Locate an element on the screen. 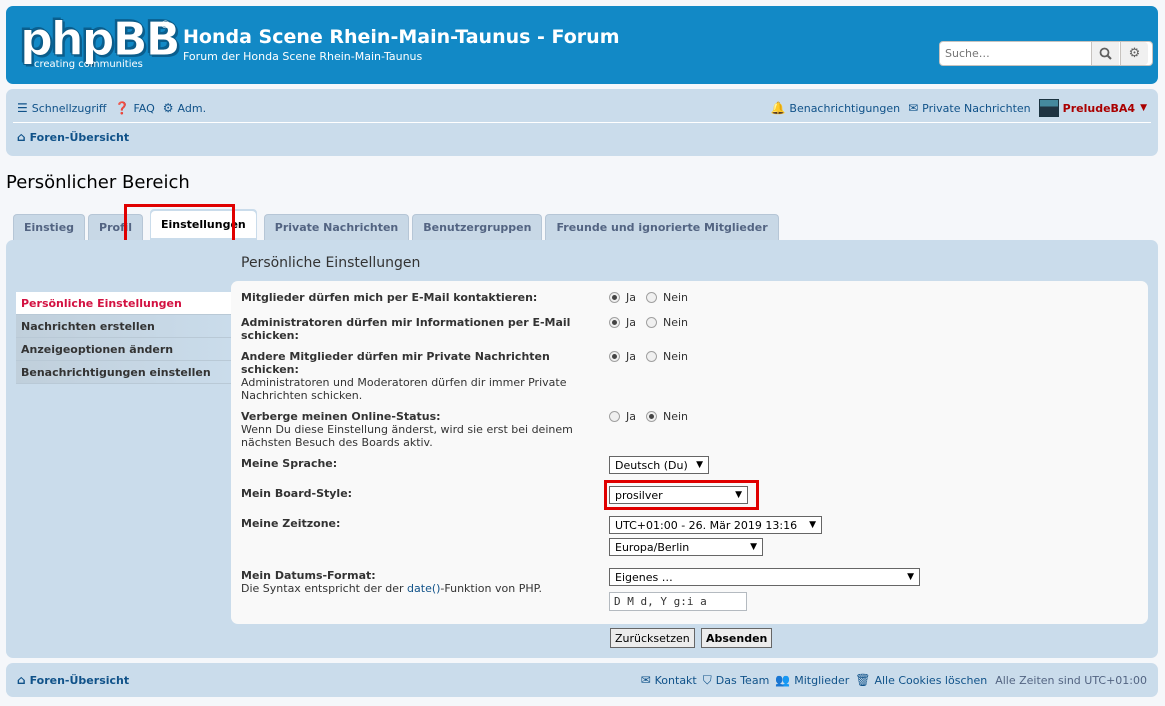  team-link: ⛉ Das Team is located at coordinates (736, 680).